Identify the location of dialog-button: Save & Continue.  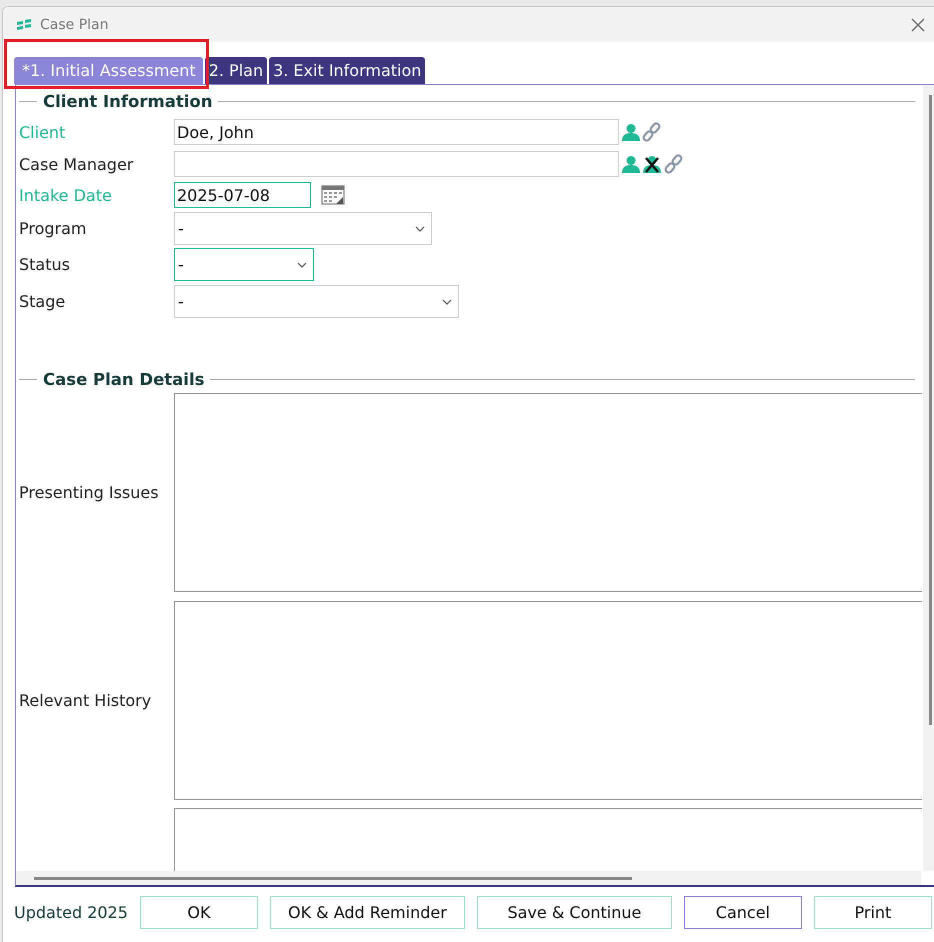
(574, 912).